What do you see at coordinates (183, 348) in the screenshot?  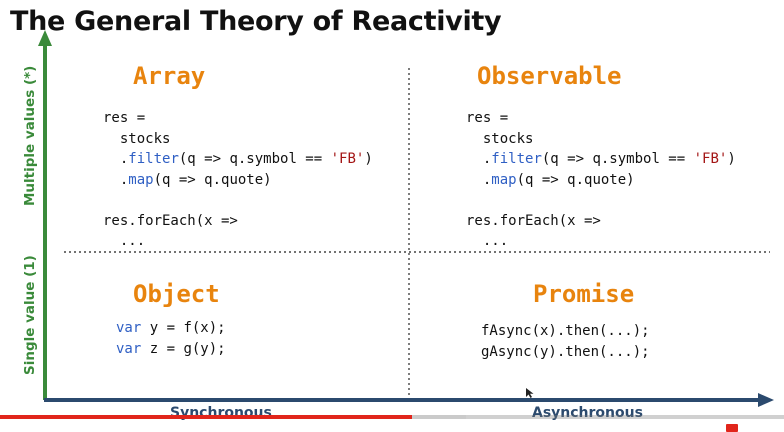 I see `code-text: z = g(y);` at bounding box center [183, 348].